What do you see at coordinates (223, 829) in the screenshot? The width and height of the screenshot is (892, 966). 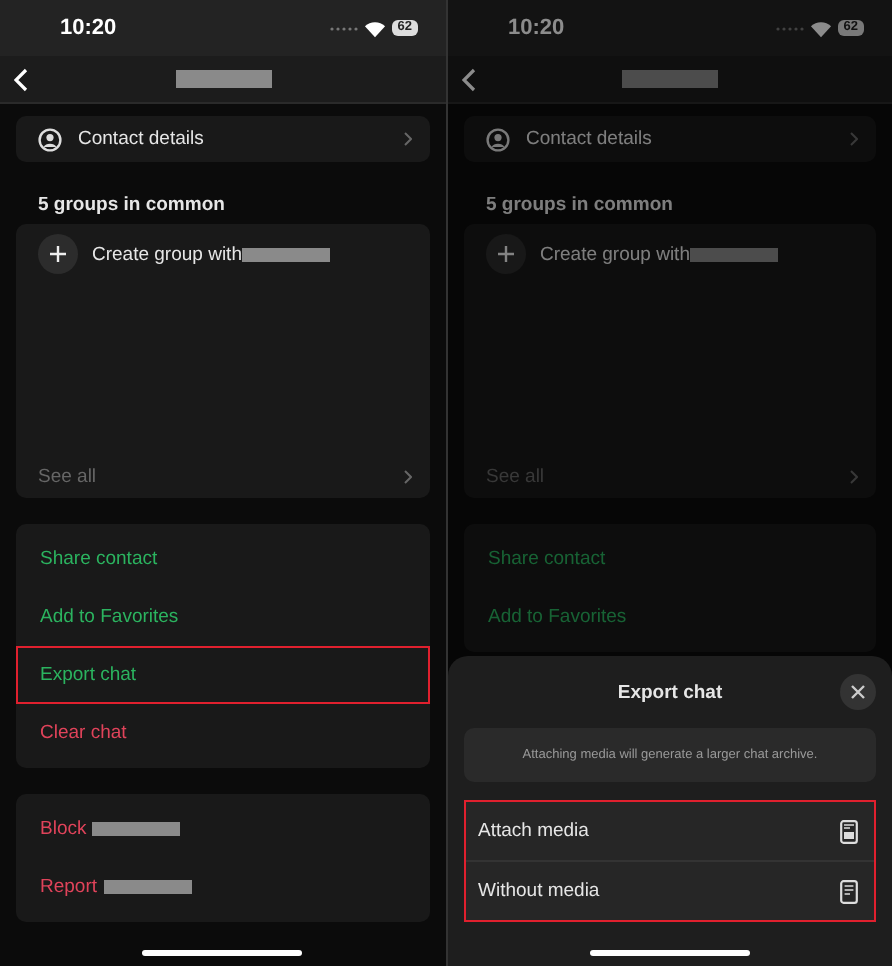 I see `danger-item: Block` at bounding box center [223, 829].